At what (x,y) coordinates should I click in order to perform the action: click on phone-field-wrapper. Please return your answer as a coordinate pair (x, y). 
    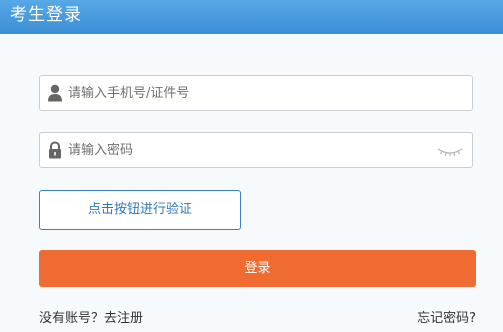
    Looking at the image, I should click on (256, 93).